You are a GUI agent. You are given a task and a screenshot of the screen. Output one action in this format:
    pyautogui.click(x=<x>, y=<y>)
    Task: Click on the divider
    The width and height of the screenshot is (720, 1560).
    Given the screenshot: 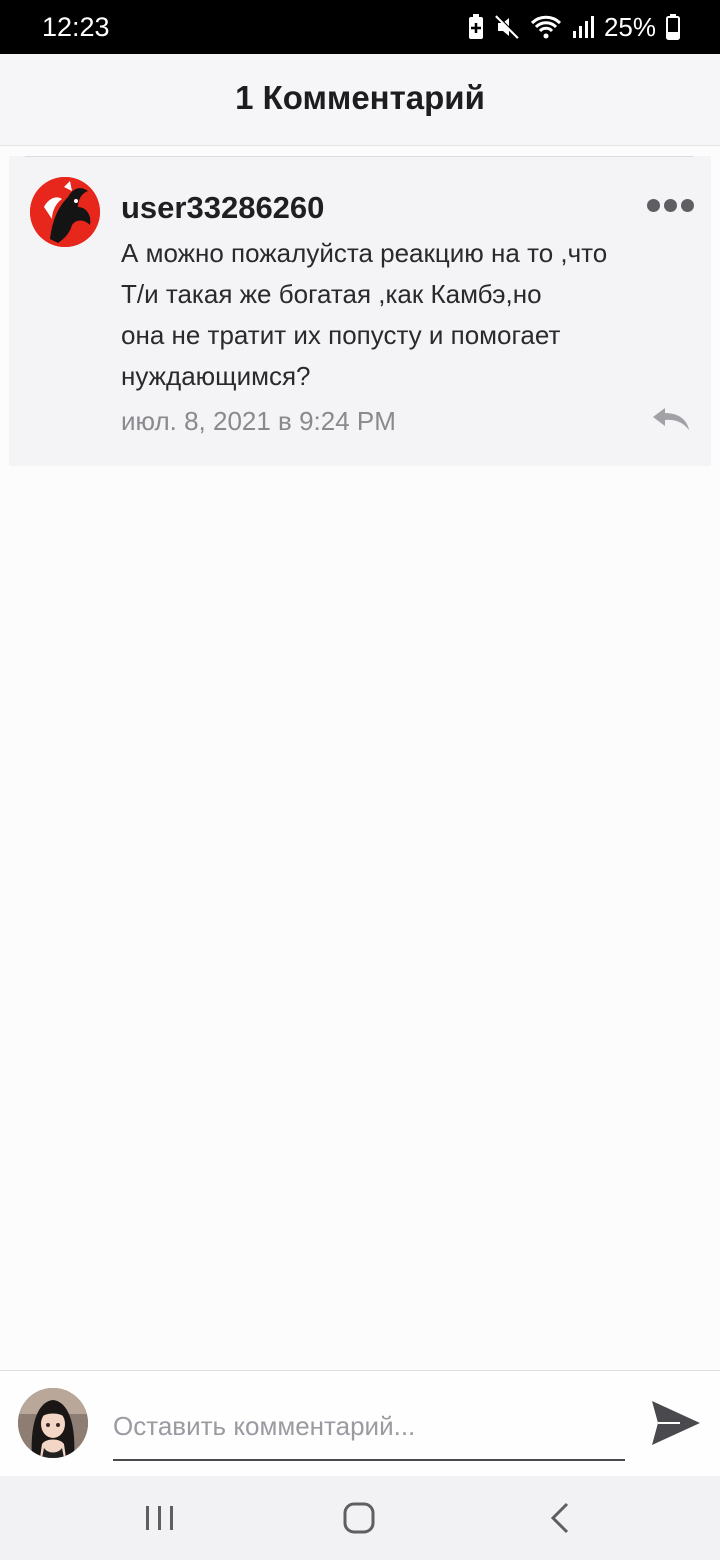 What is the action you would take?
    pyautogui.click(x=359, y=156)
    